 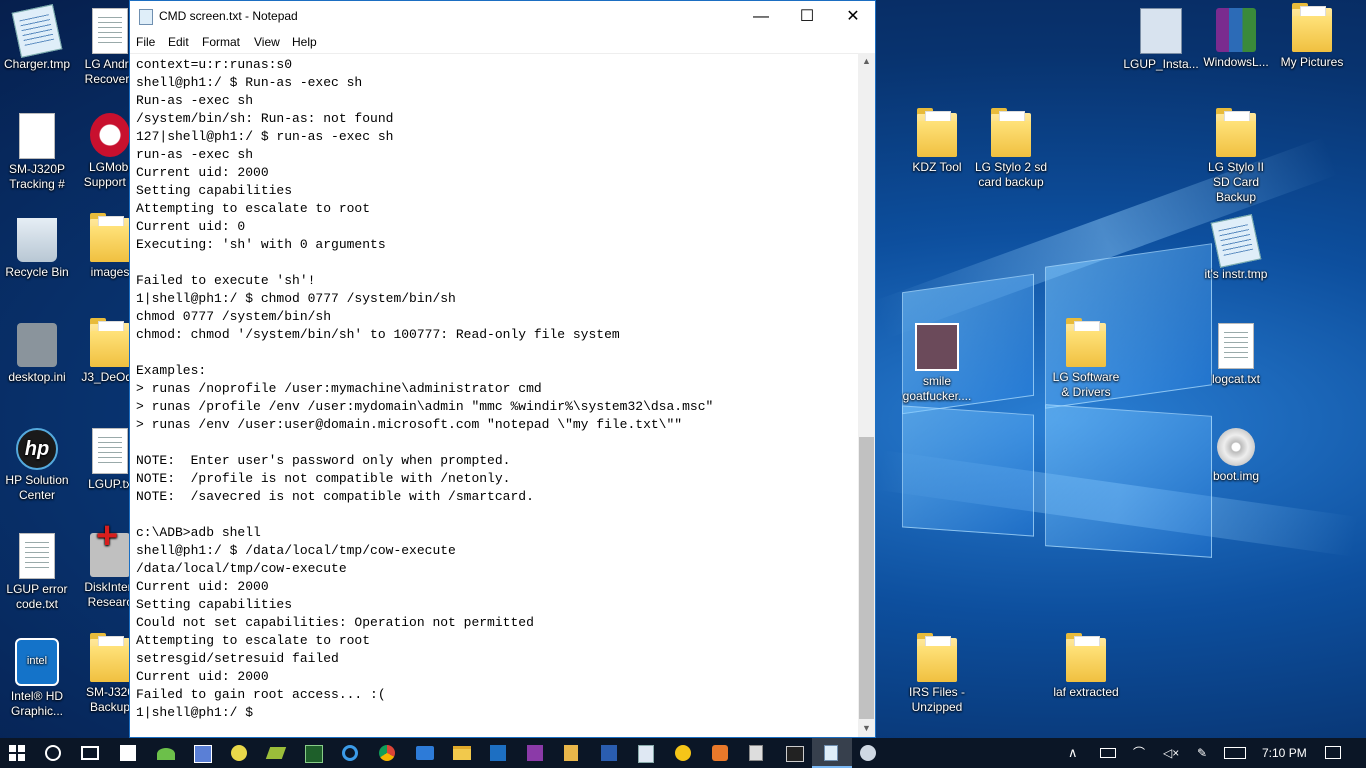 I want to click on store-icon, so click(x=128, y=753).